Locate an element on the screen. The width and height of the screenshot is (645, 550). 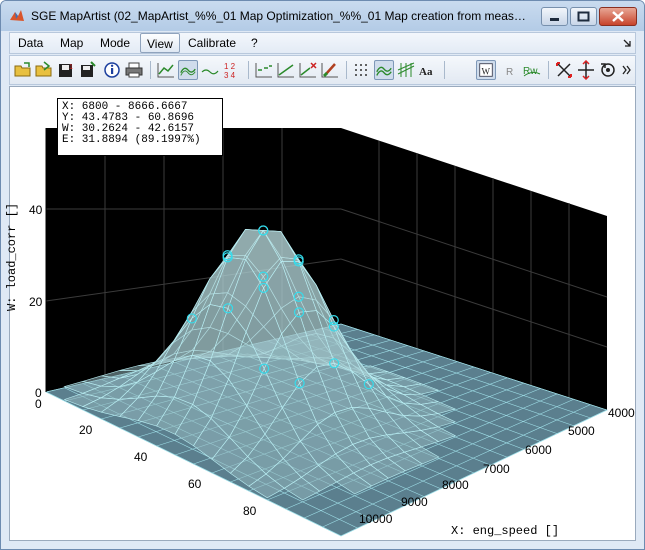
open-folder-icon is located at coordinates (23, 70).